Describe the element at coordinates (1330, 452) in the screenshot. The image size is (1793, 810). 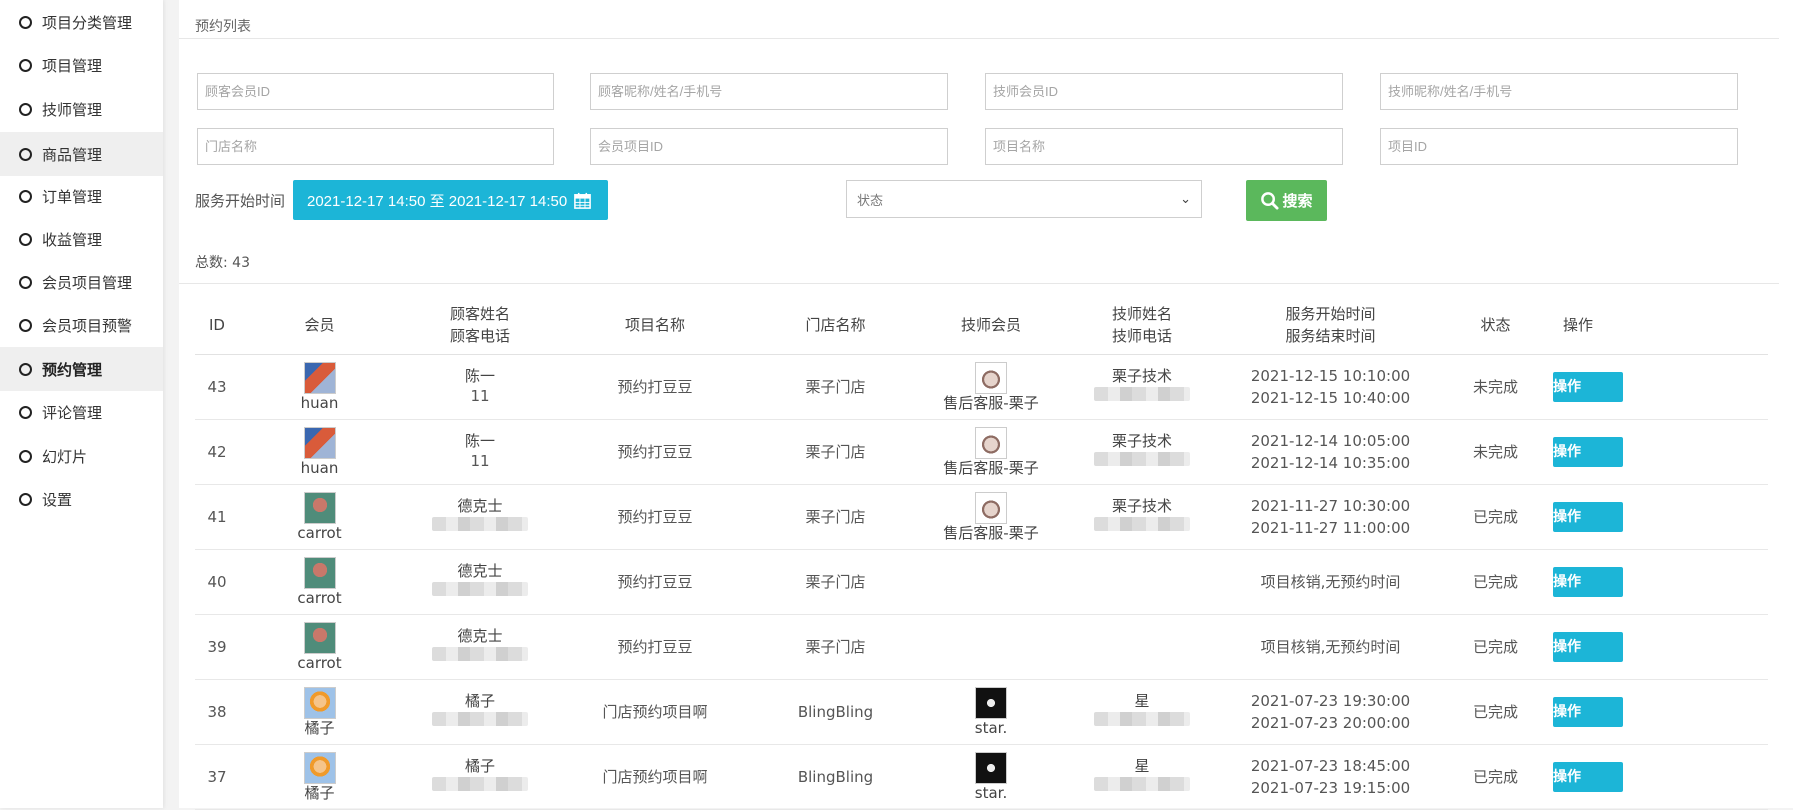
I see `cell-time: 2021-12-14 10:05:00 2021-12-14 10:35:00` at that location.